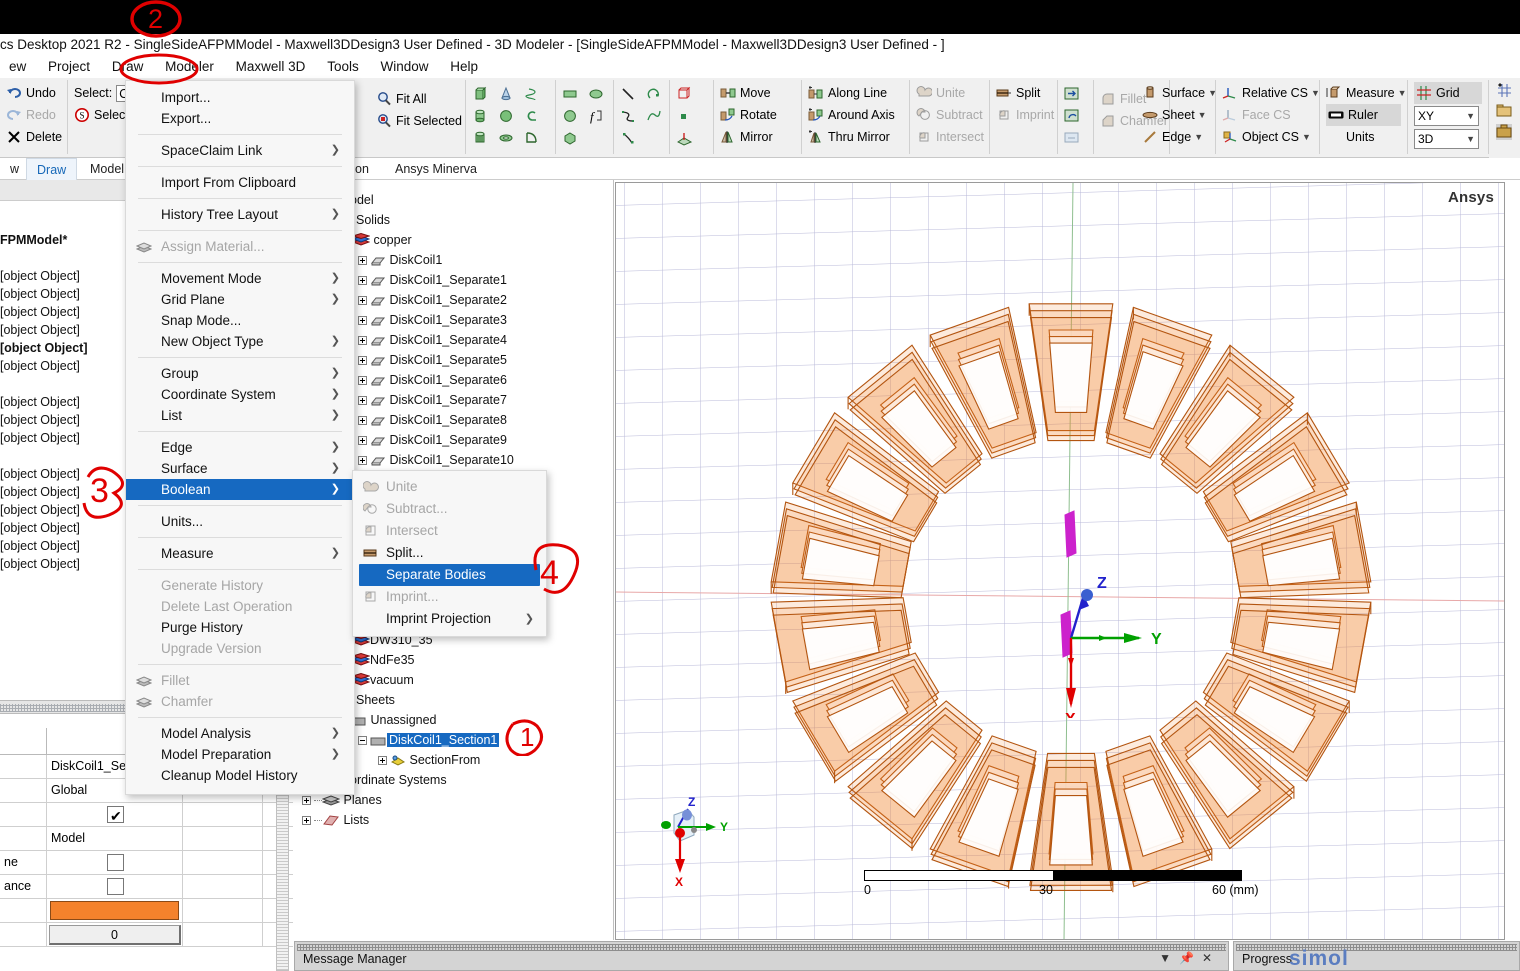 The height and width of the screenshot is (971, 1520). What do you see at coordinates (404, 67) in the screenshot?
I see `menu-item-window: Window` at bounding box center [404, 67].